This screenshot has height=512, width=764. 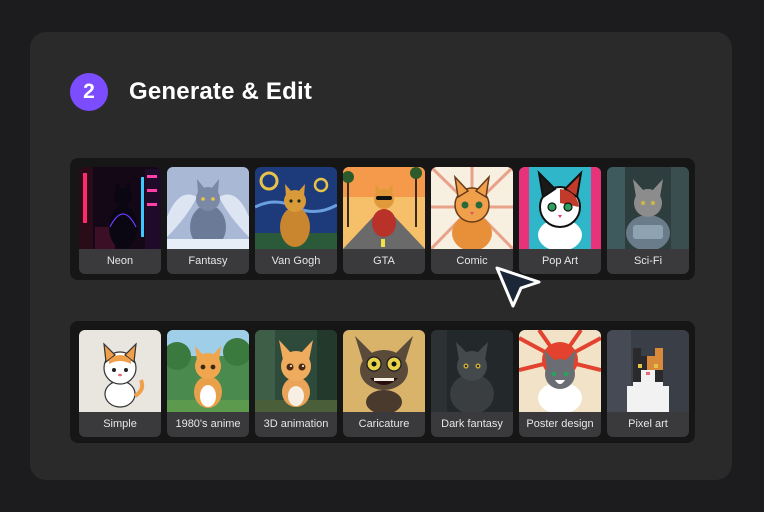 What do you see at coordinates (648, 371) in the screenshot?
I see `pixel-art-cat-thumbnail` at bounding box center [648, 371].